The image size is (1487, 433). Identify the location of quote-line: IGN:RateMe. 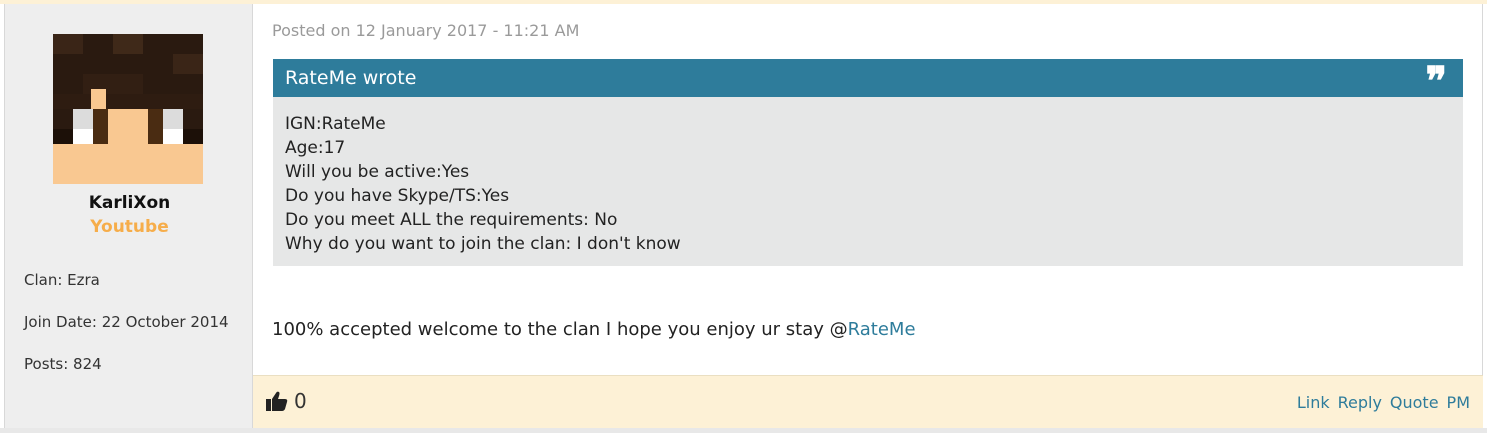
(335, 124).